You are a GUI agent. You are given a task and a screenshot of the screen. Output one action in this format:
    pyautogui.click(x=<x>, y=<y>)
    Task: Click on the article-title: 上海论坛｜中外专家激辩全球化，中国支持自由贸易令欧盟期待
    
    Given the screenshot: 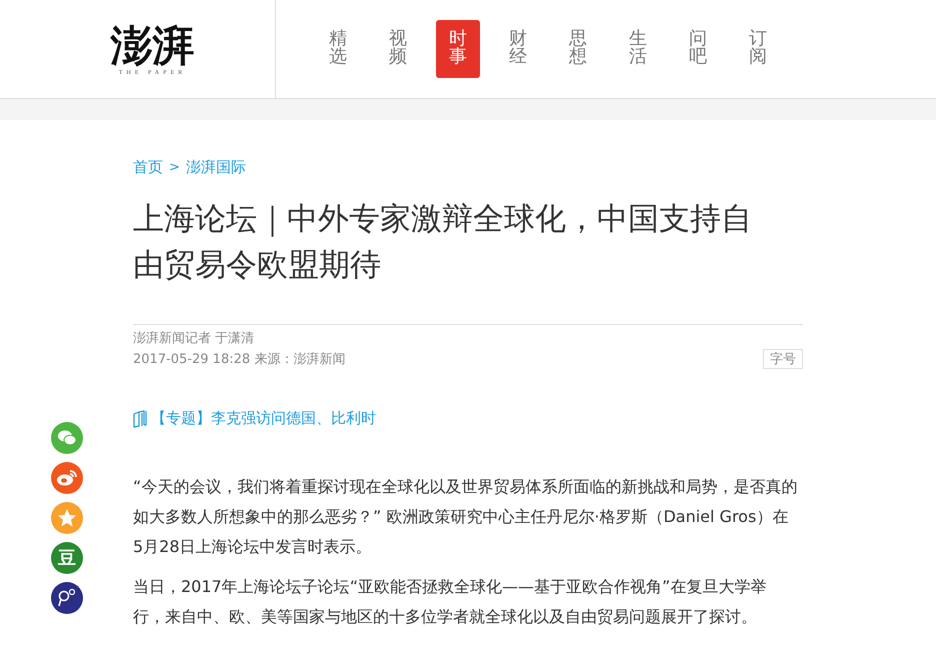 What is the action you would take?
    pyautogui.click(x=443, y=242)
    